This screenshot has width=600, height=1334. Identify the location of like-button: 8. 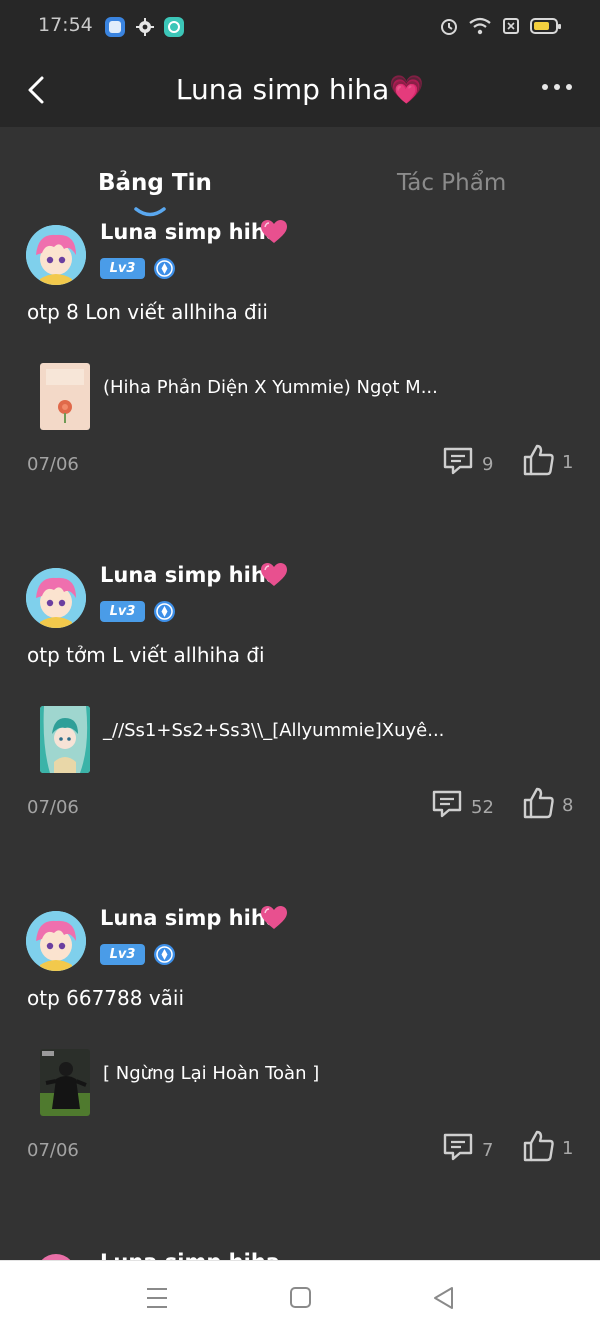
(552, 804).